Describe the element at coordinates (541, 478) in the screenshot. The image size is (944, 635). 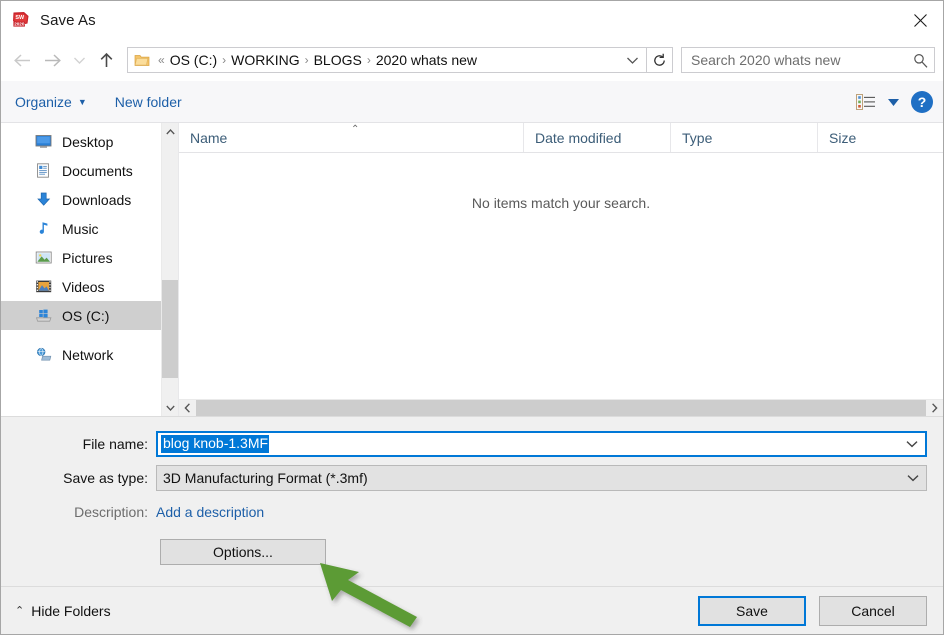
I see `filetype-select: 3D Manufacturing Format (*.3mf)` at that location.